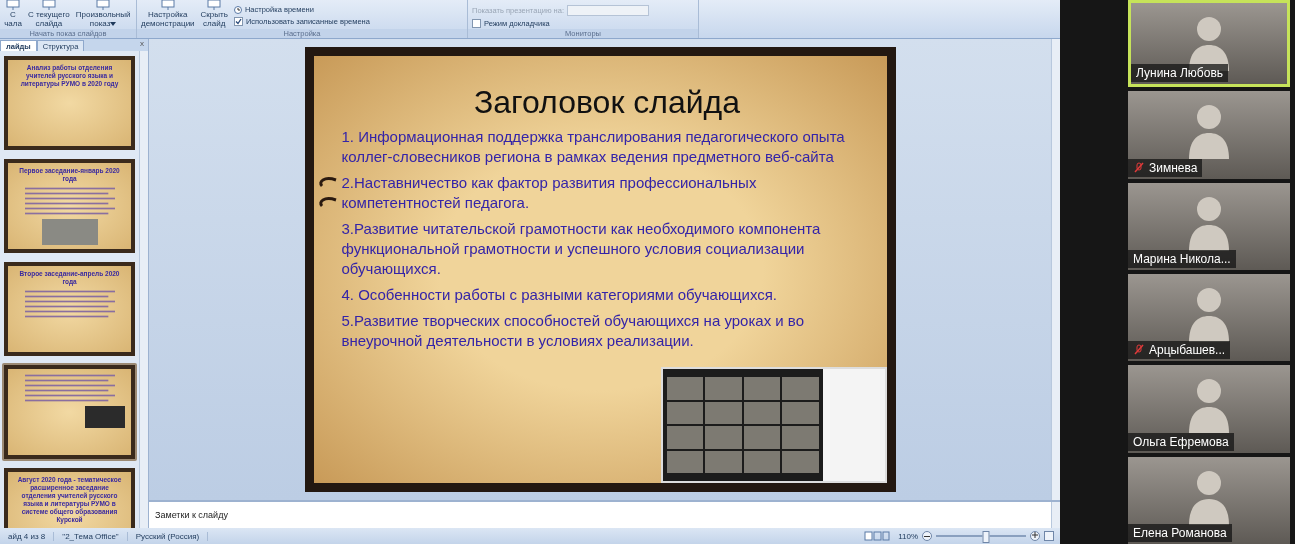  I want to click on participant-name: Зимнева, so click(1173, 167).